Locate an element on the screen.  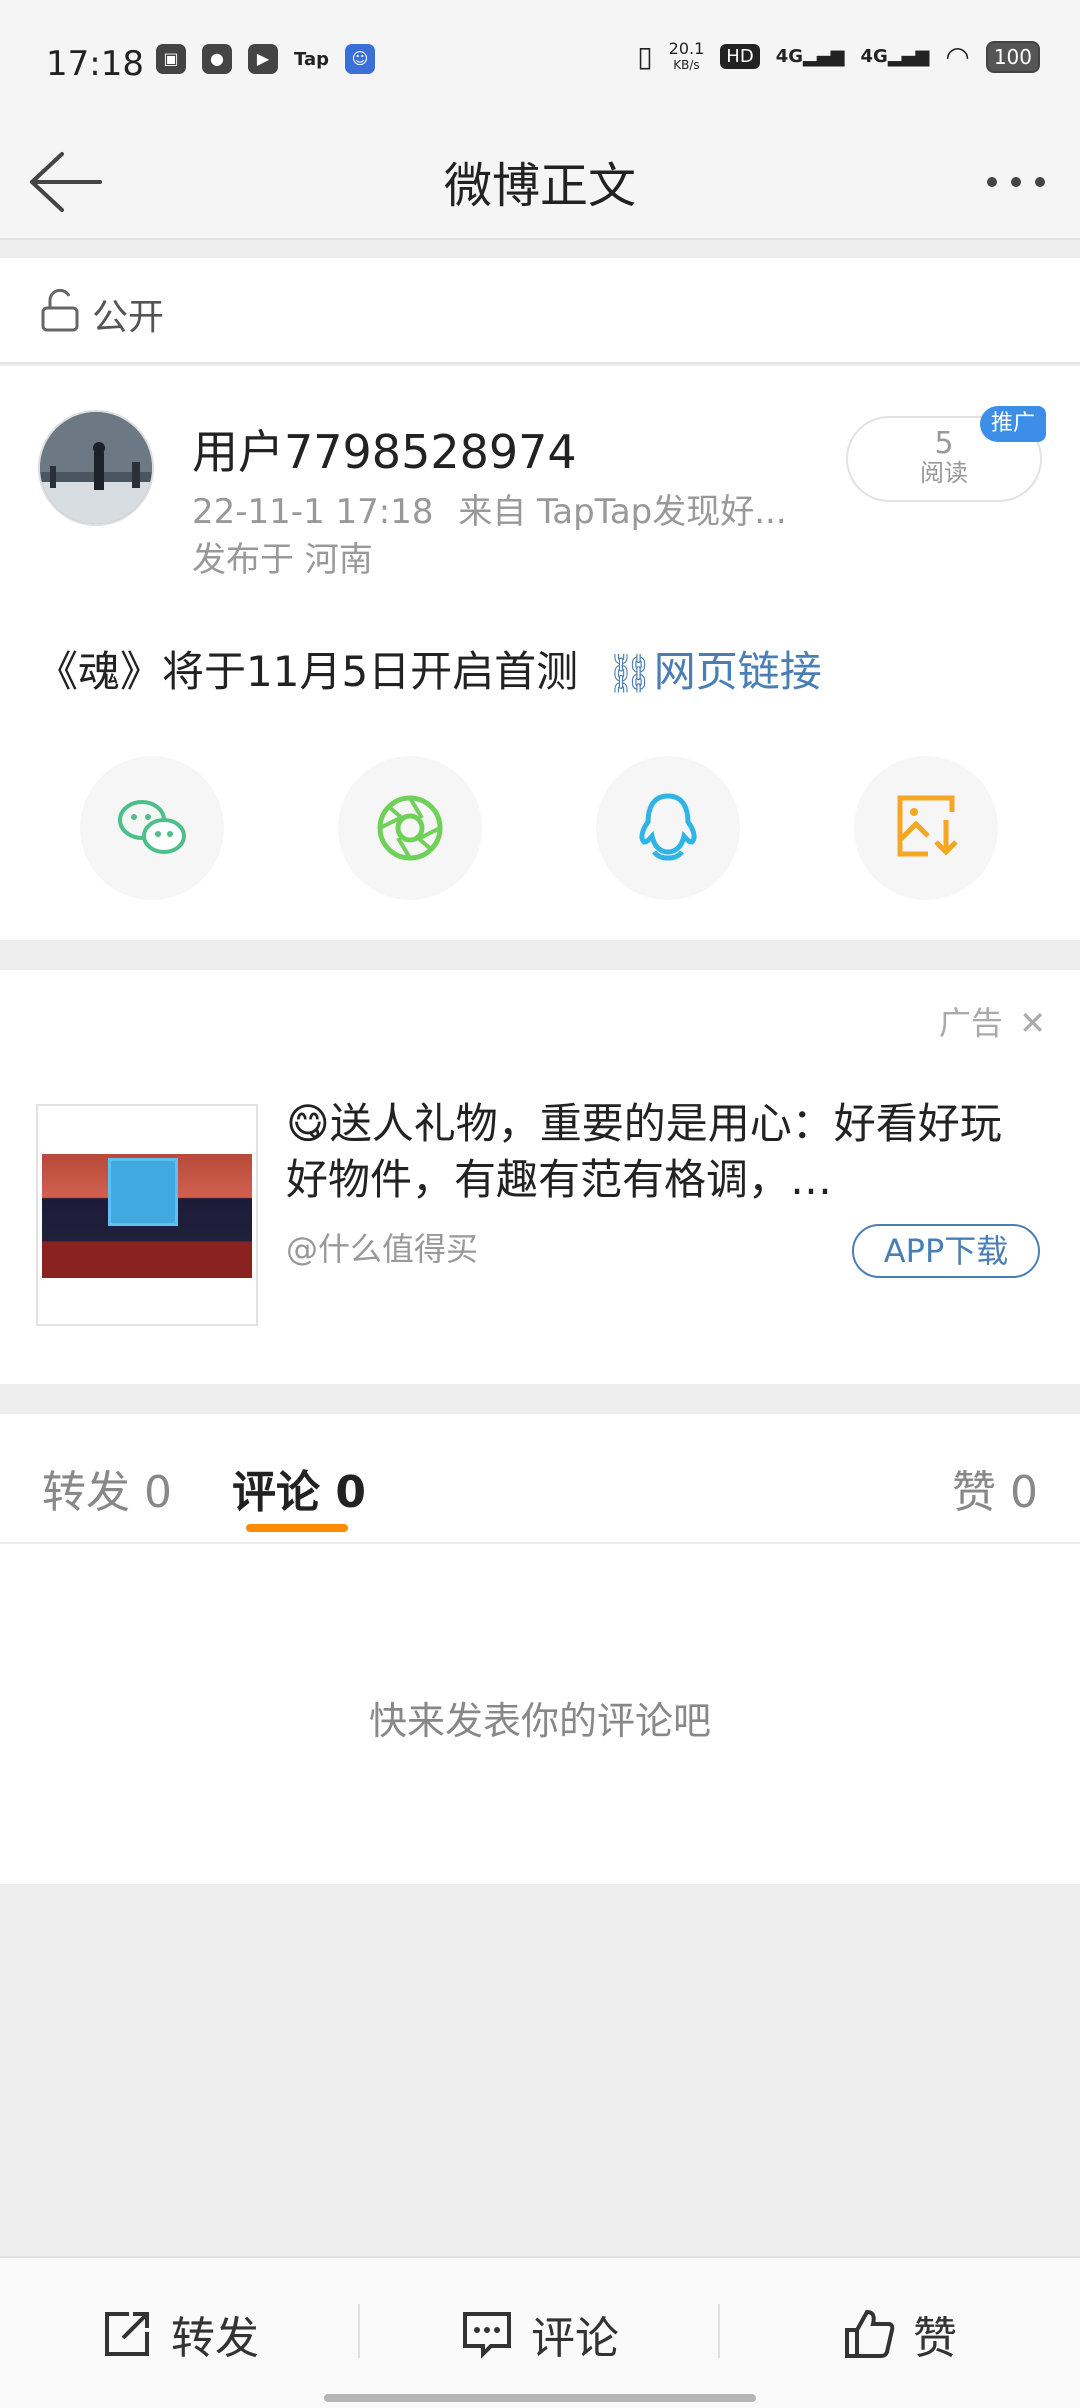
post-location: 发布于 河南 is located at coordinates (282, 560).